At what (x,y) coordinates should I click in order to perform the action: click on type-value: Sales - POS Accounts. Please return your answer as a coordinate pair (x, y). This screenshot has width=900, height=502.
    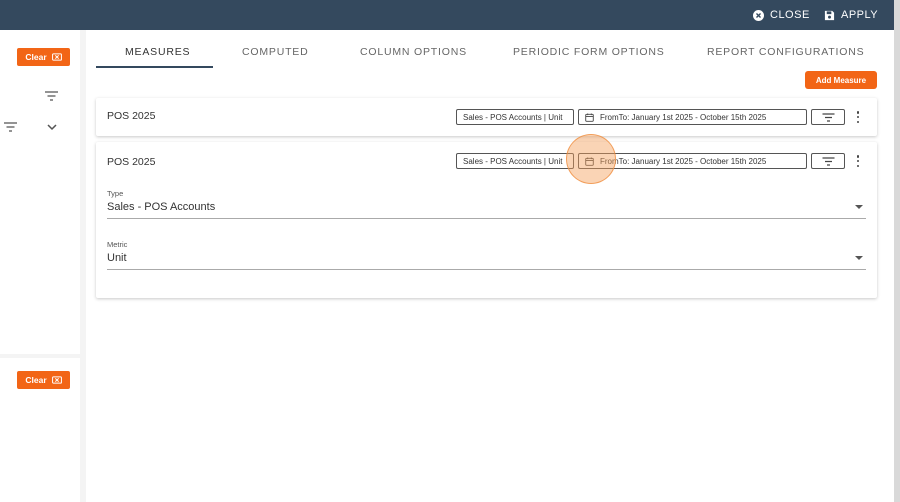
    Looking at the image, I should click on (161, 207).